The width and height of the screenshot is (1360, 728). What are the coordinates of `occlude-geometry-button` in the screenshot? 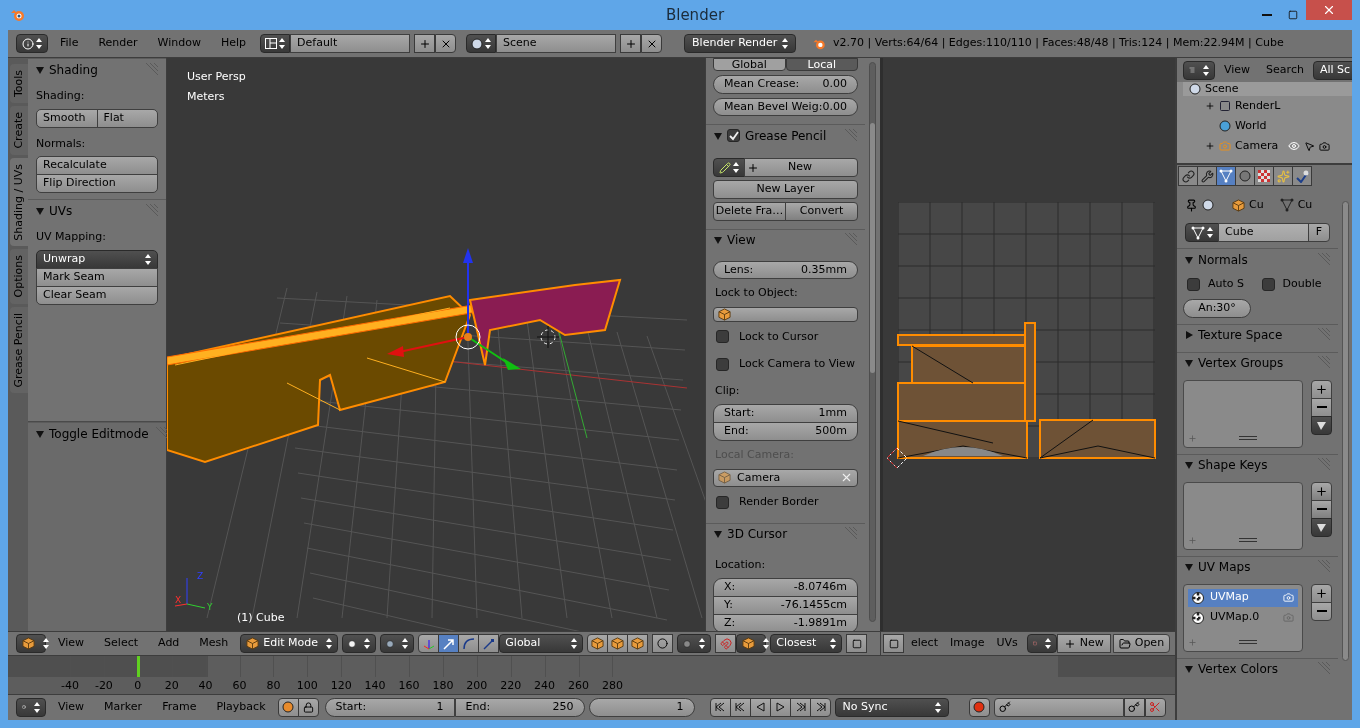 It's located at (663, 643).